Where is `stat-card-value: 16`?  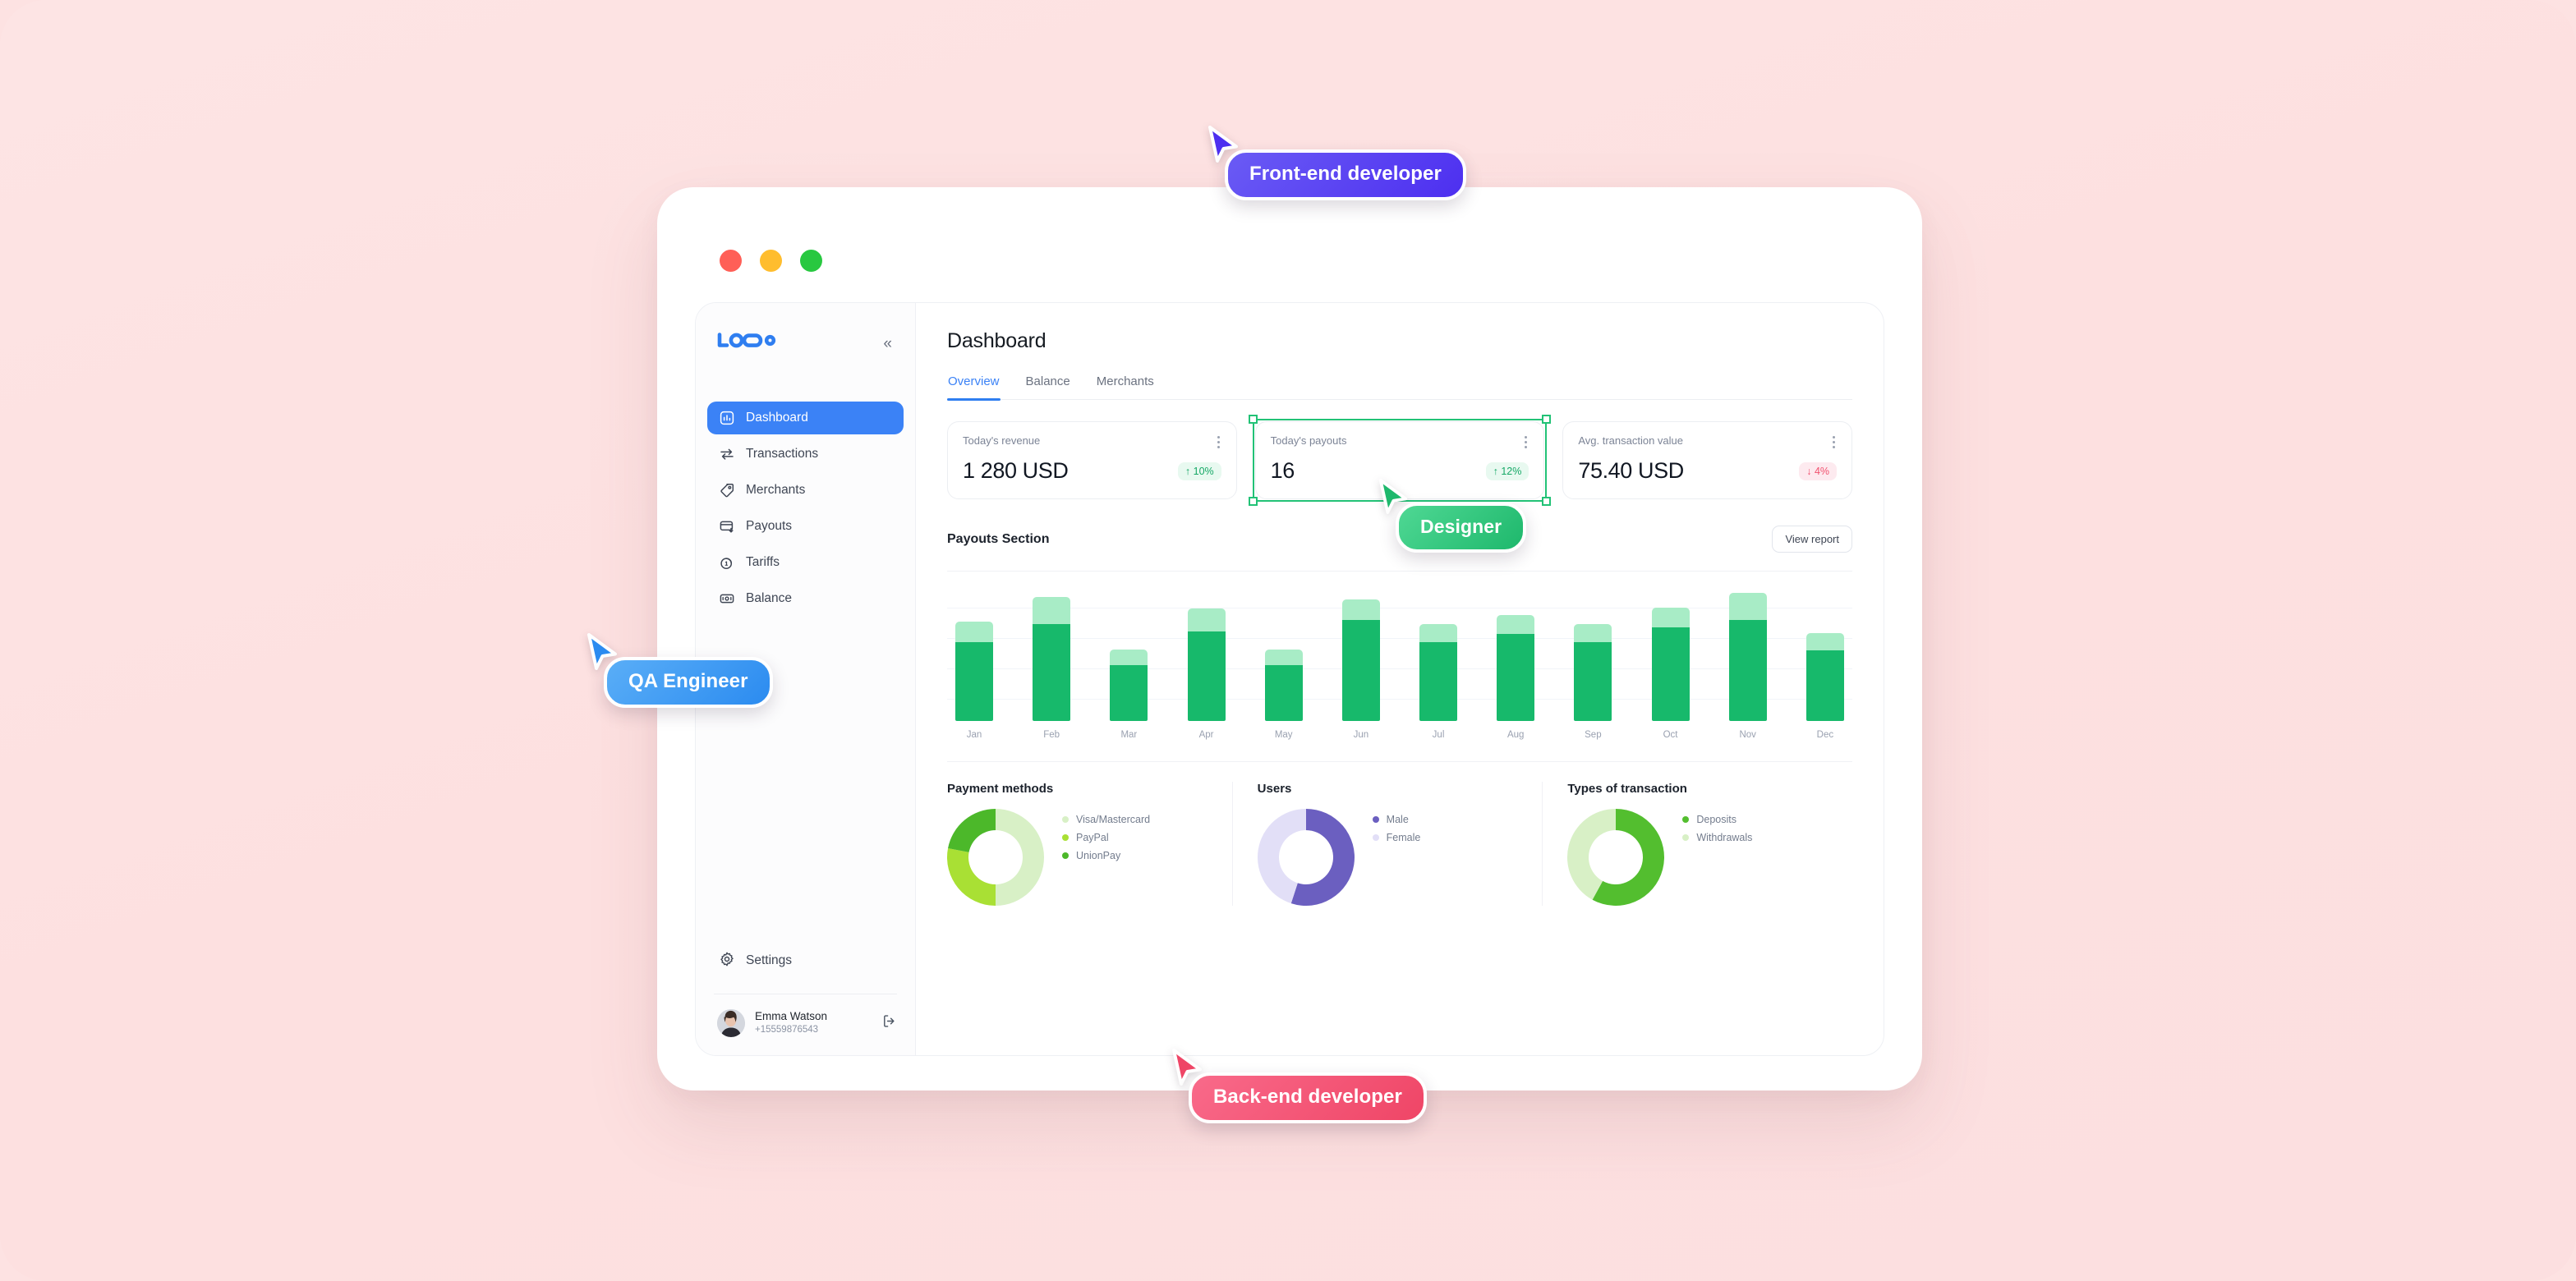 stat-card-value: 16 is located at coordinates (1282, 470).